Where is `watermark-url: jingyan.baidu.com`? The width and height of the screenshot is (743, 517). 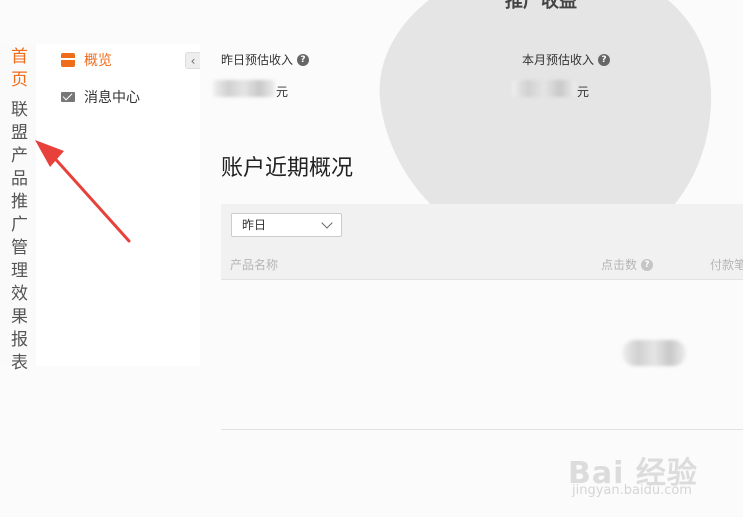
watermark-url: jingyan.baidu.com is located at coordinates (632, 490).